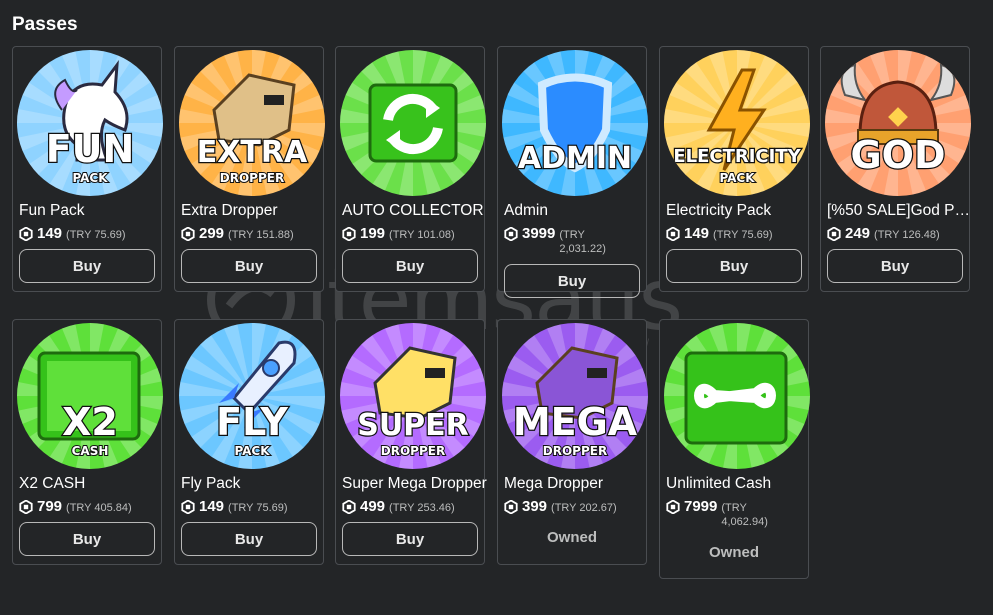 The image size is (993, 615). I want to click on infinity-icon, so click(737, 396).